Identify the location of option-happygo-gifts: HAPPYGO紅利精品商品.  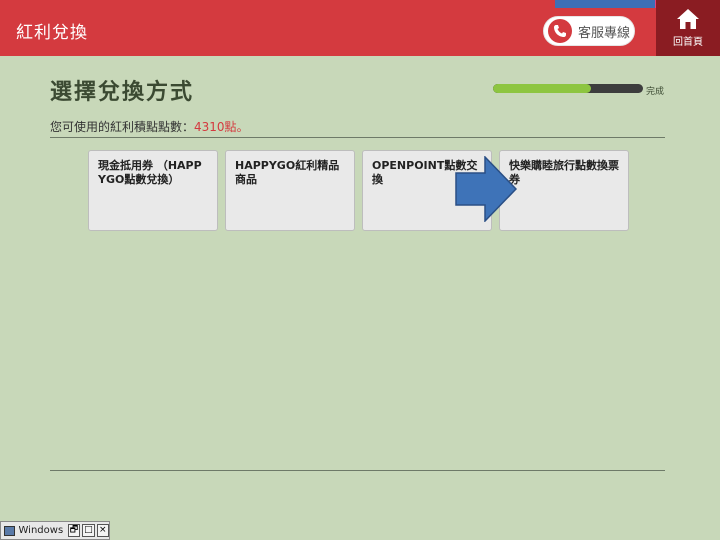
(290, 190).